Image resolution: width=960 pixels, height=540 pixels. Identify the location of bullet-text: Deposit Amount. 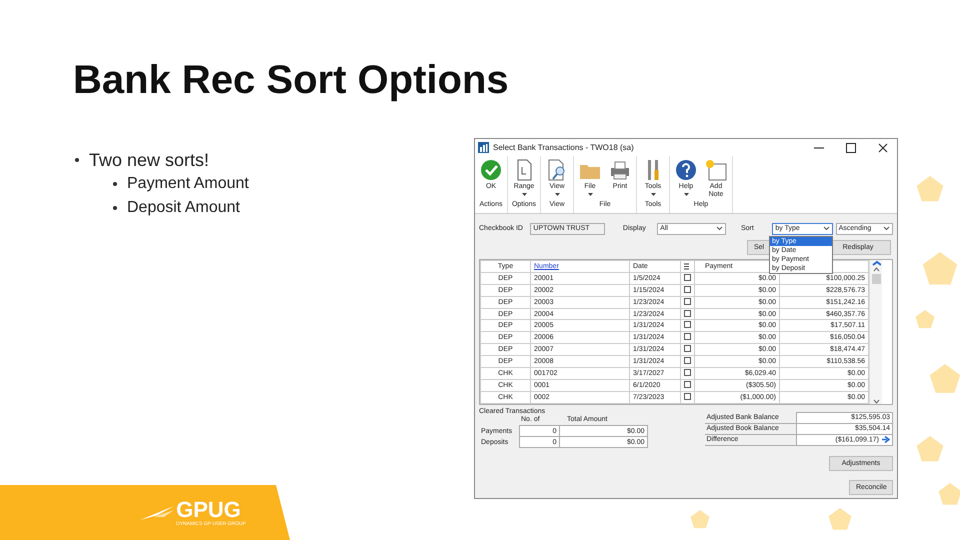
(183, 208).